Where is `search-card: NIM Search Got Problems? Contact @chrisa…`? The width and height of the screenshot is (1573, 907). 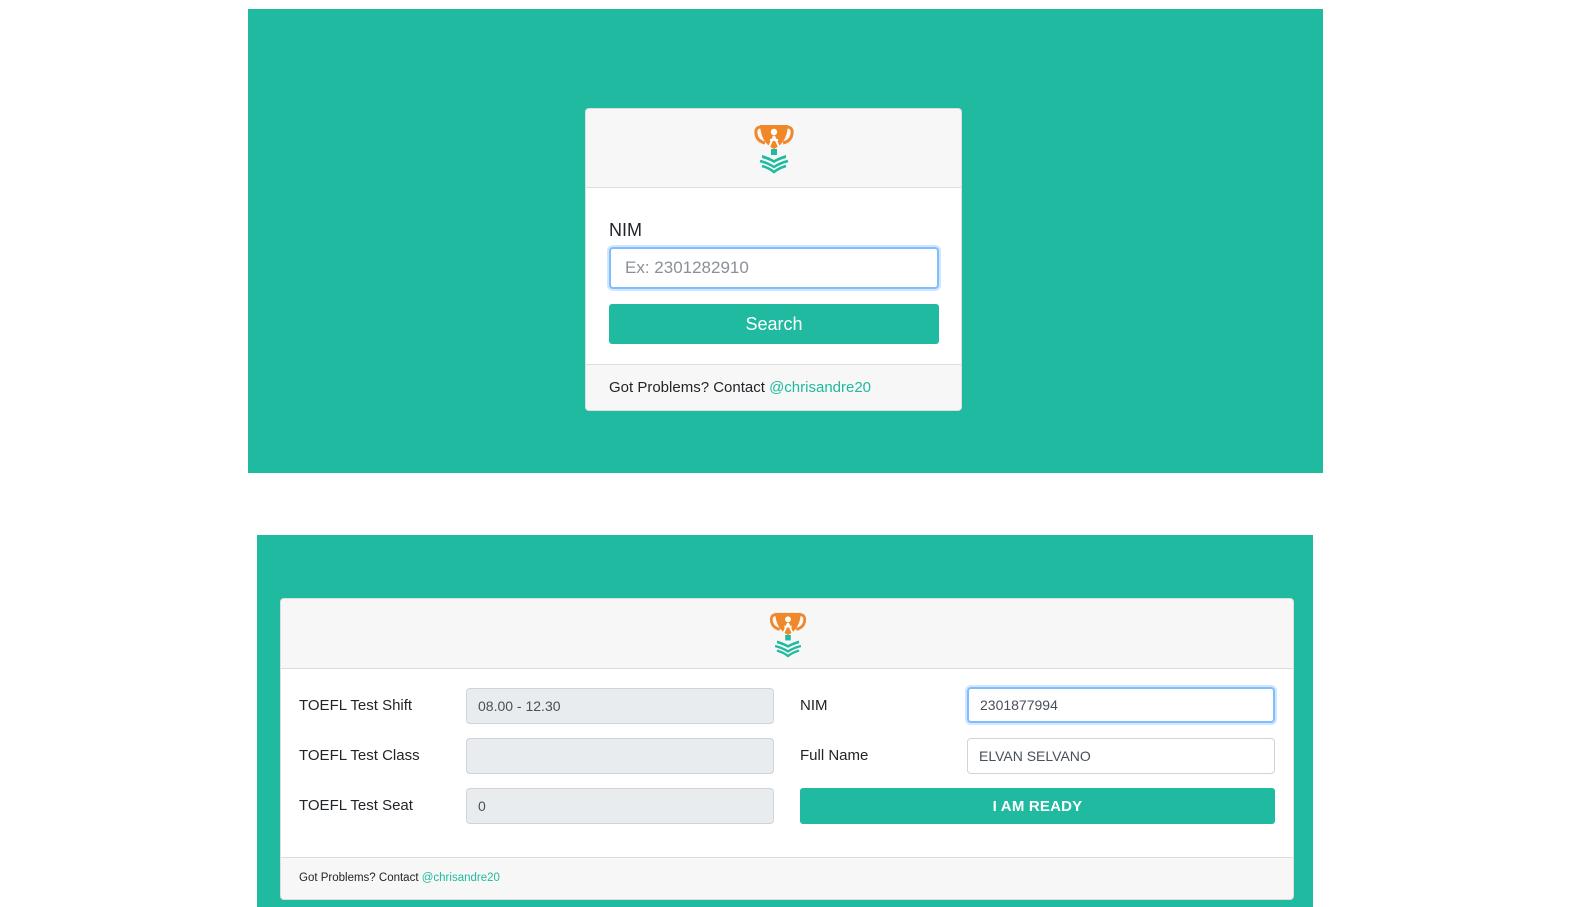 search-card: NIM Search Got Problems? Contact @chrisa… is located at coordinates (773, 259).